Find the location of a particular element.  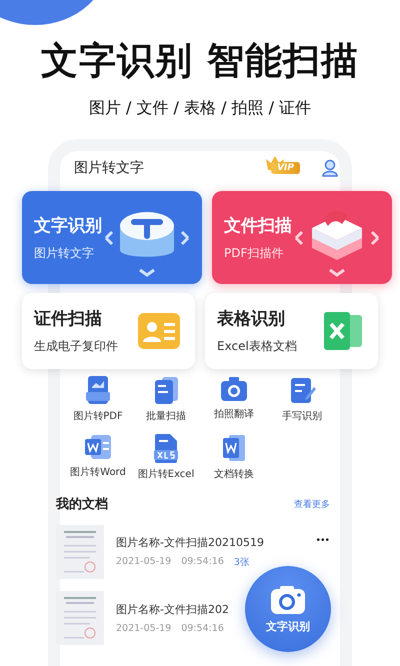

feature-card: 表格识别 Excel表格文档 is located at coordinates (291, 331).